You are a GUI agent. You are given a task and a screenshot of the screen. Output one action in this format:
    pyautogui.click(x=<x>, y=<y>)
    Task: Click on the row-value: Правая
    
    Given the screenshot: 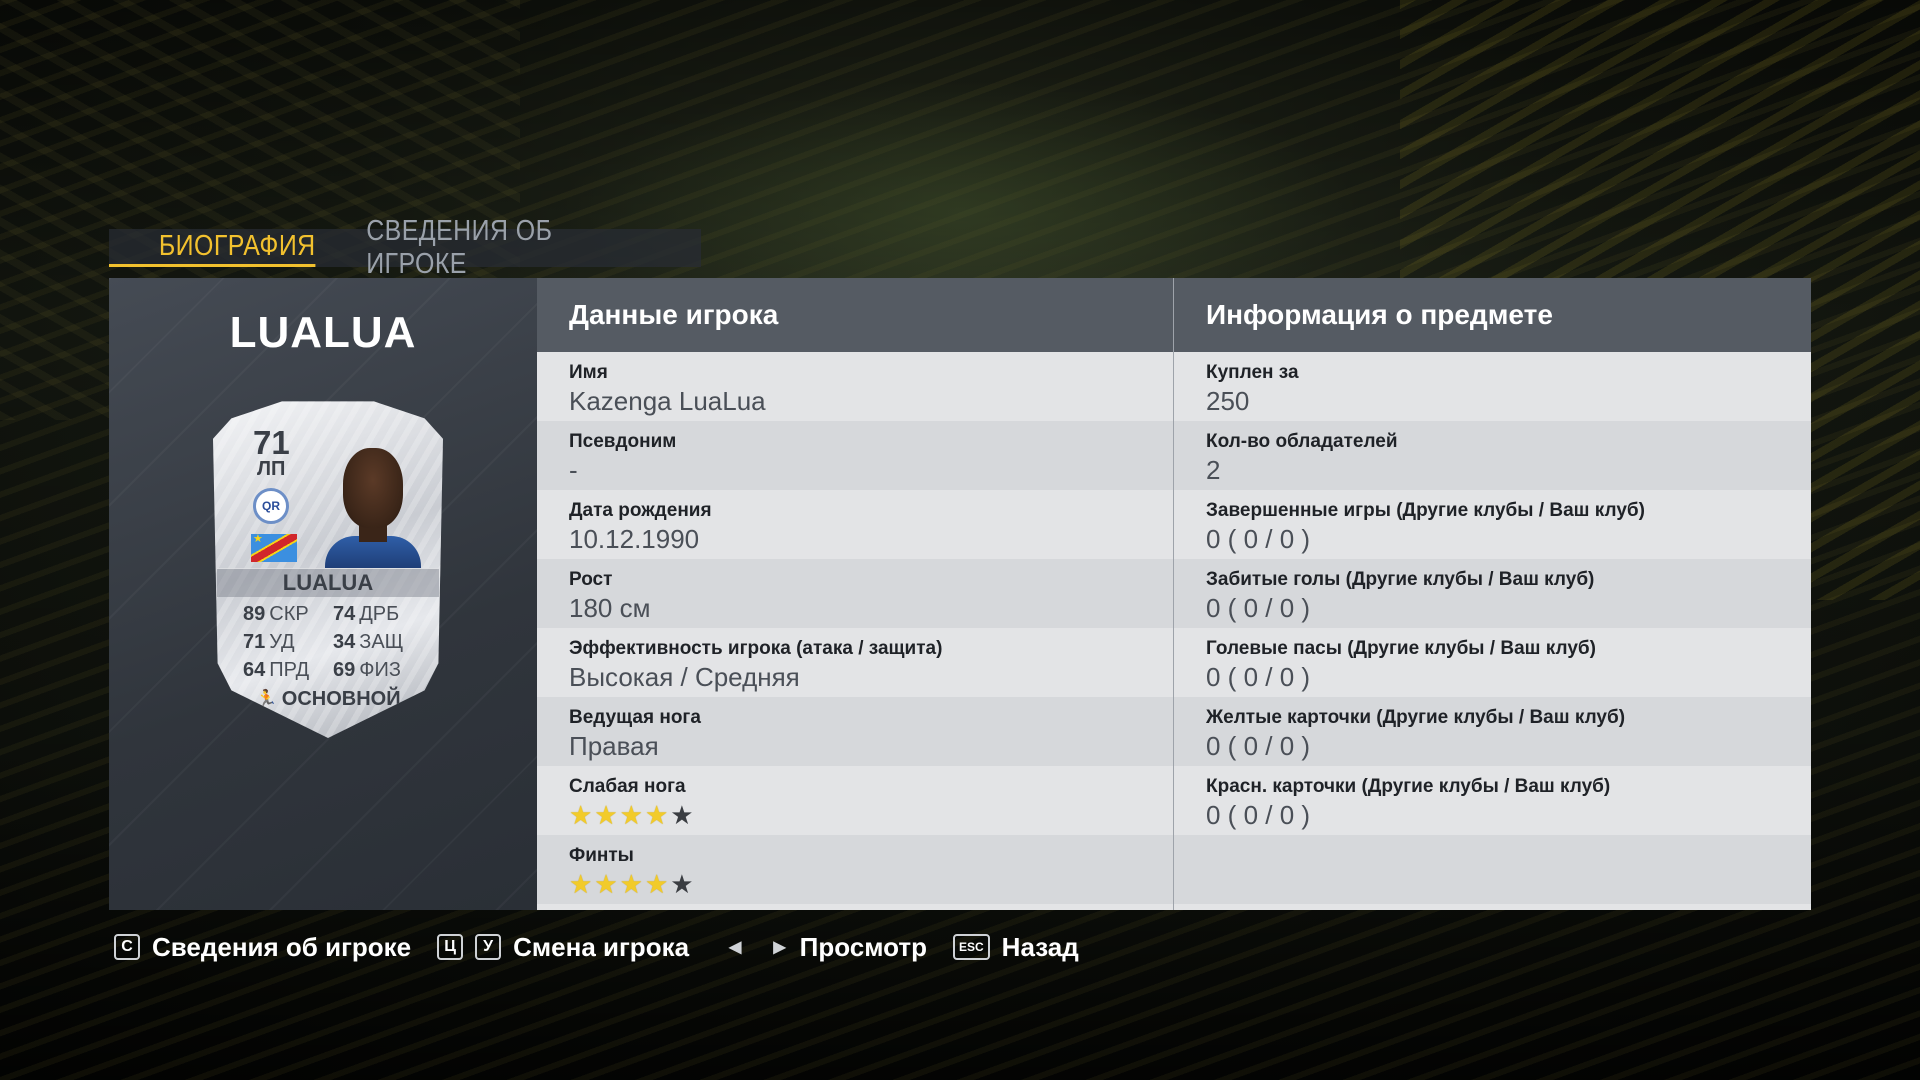 What is the action you would take?
    pyautogui.click(x=614, y=746)
    